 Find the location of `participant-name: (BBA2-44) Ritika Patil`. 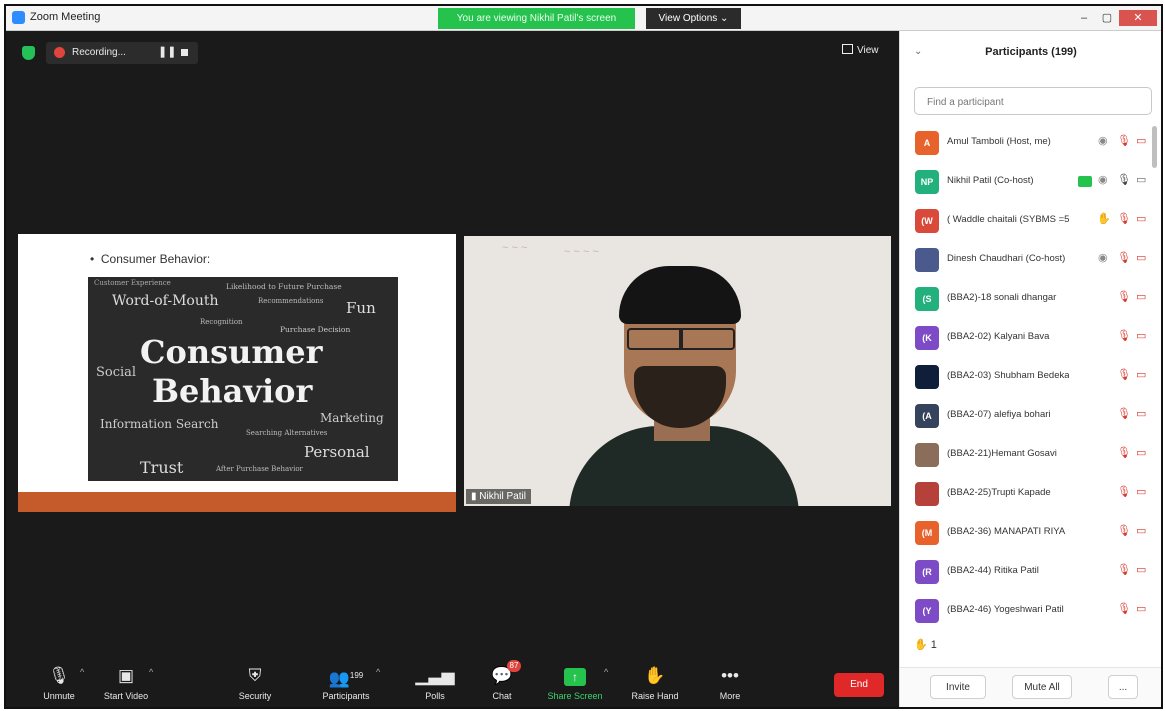

participant-name: (BBA2-44) Ritika Patil is located at coordinates (993, 570).